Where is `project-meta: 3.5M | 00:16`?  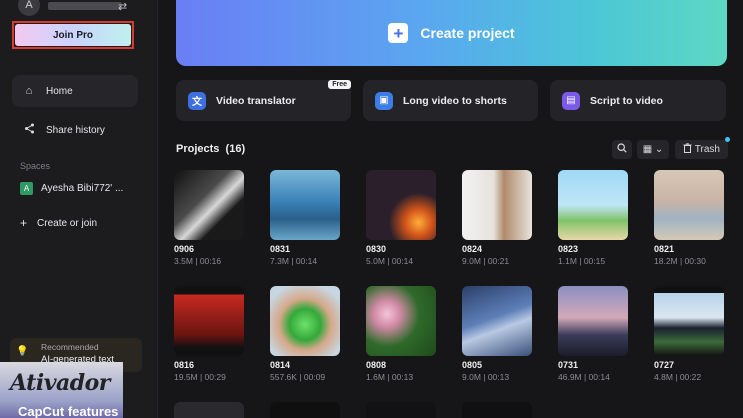 project-meta: 3.5M | 00:16 is located at coordinates (198, 261).